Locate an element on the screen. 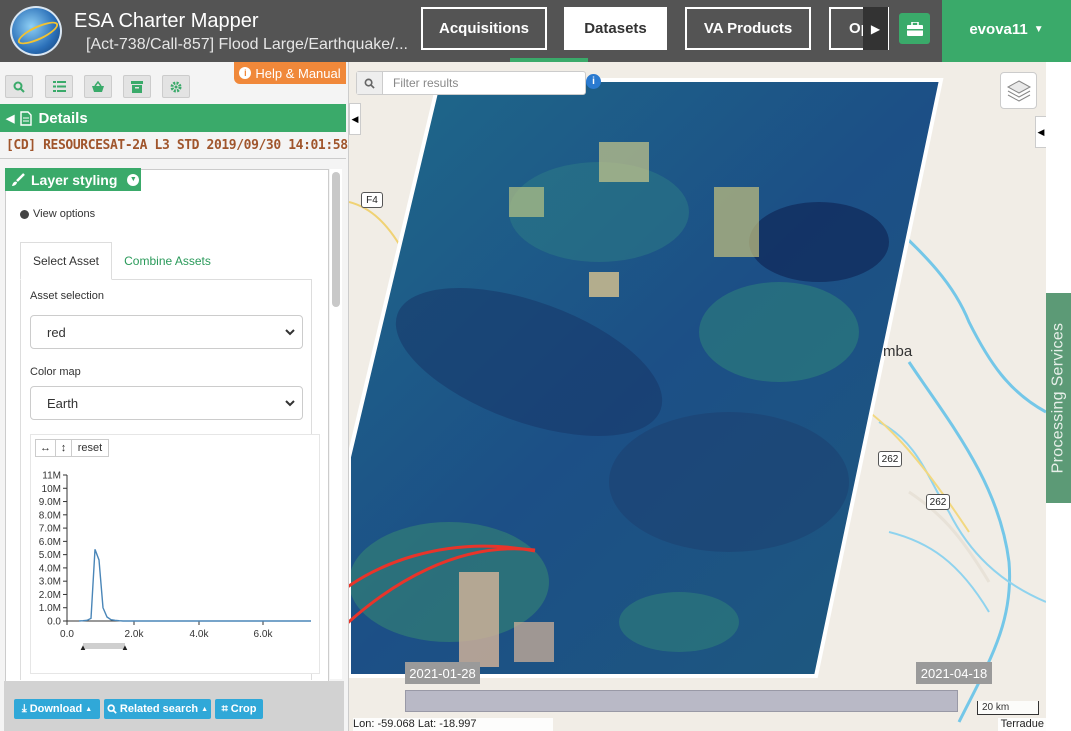  related-search-button: Related search ▲ is located at coordinates (157, 709).